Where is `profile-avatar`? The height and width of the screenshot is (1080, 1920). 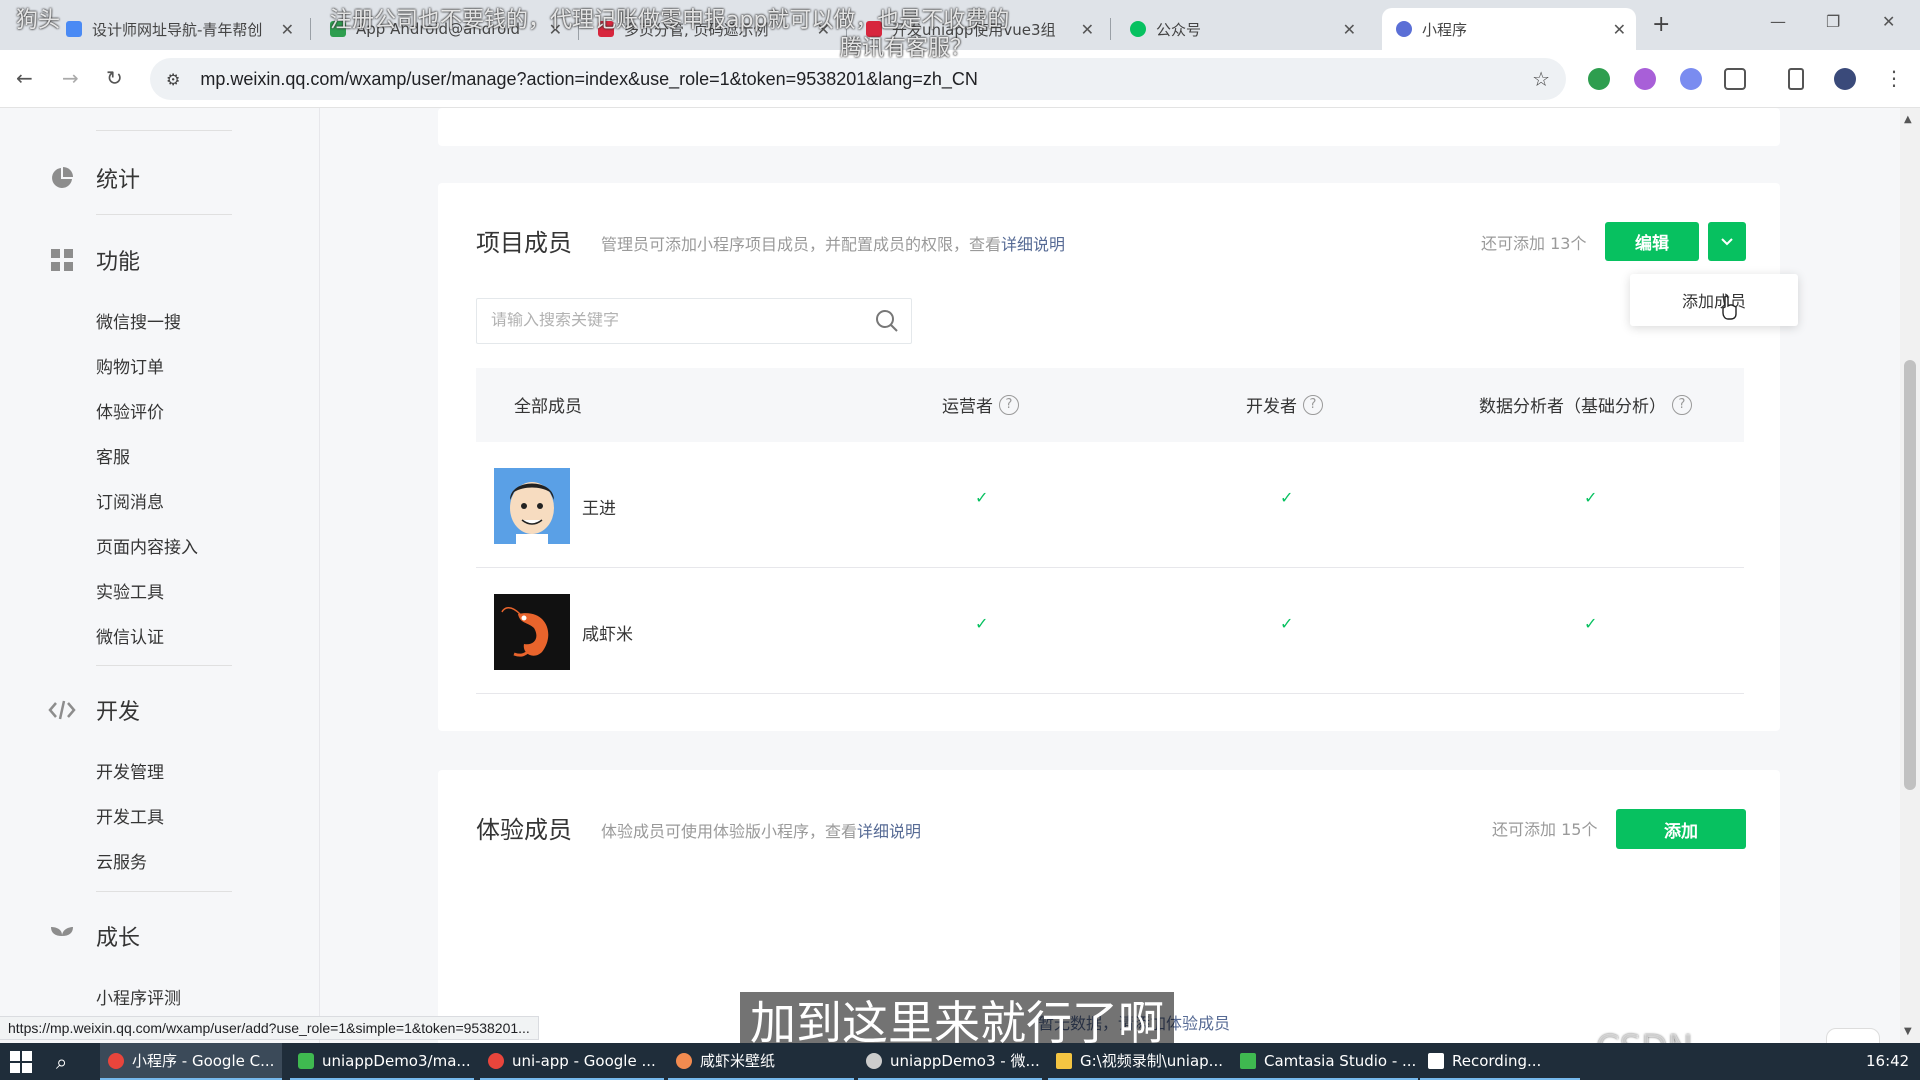
profile-avatar is located at coordinates (1845, 79).